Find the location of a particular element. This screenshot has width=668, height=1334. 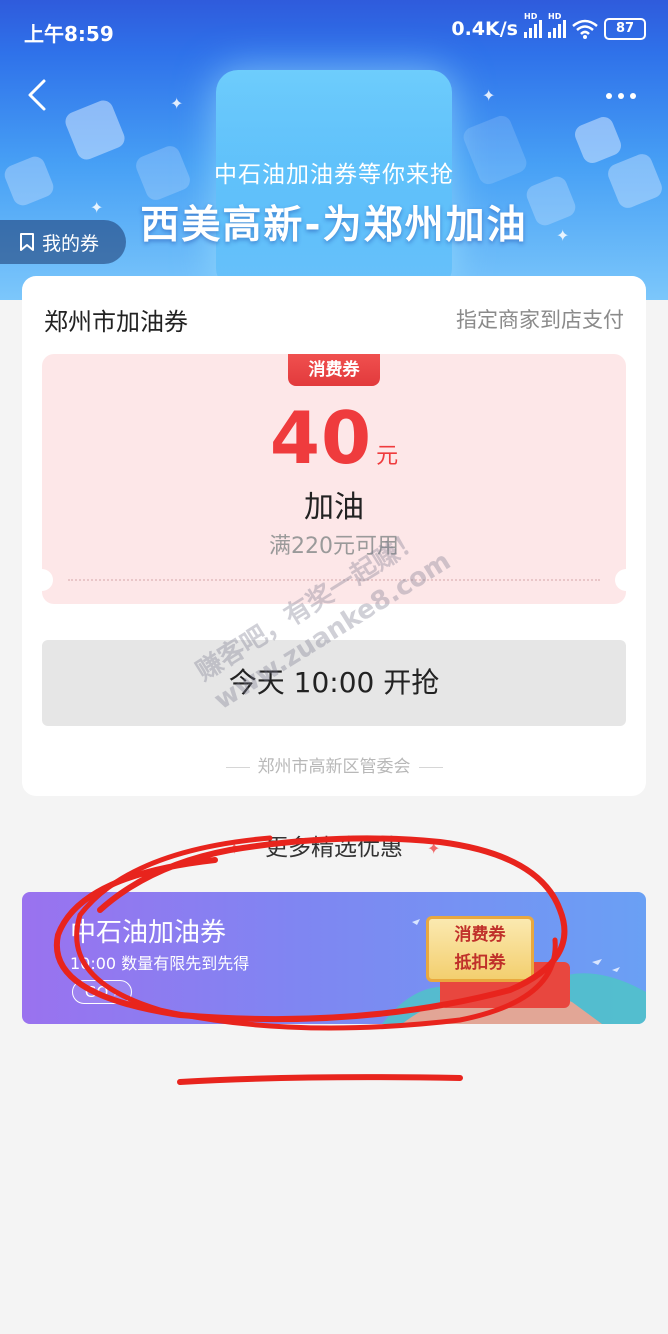

status-bar: 上午8:59 0.4K/s HD HD 87 is located at coordinates (334, 28).